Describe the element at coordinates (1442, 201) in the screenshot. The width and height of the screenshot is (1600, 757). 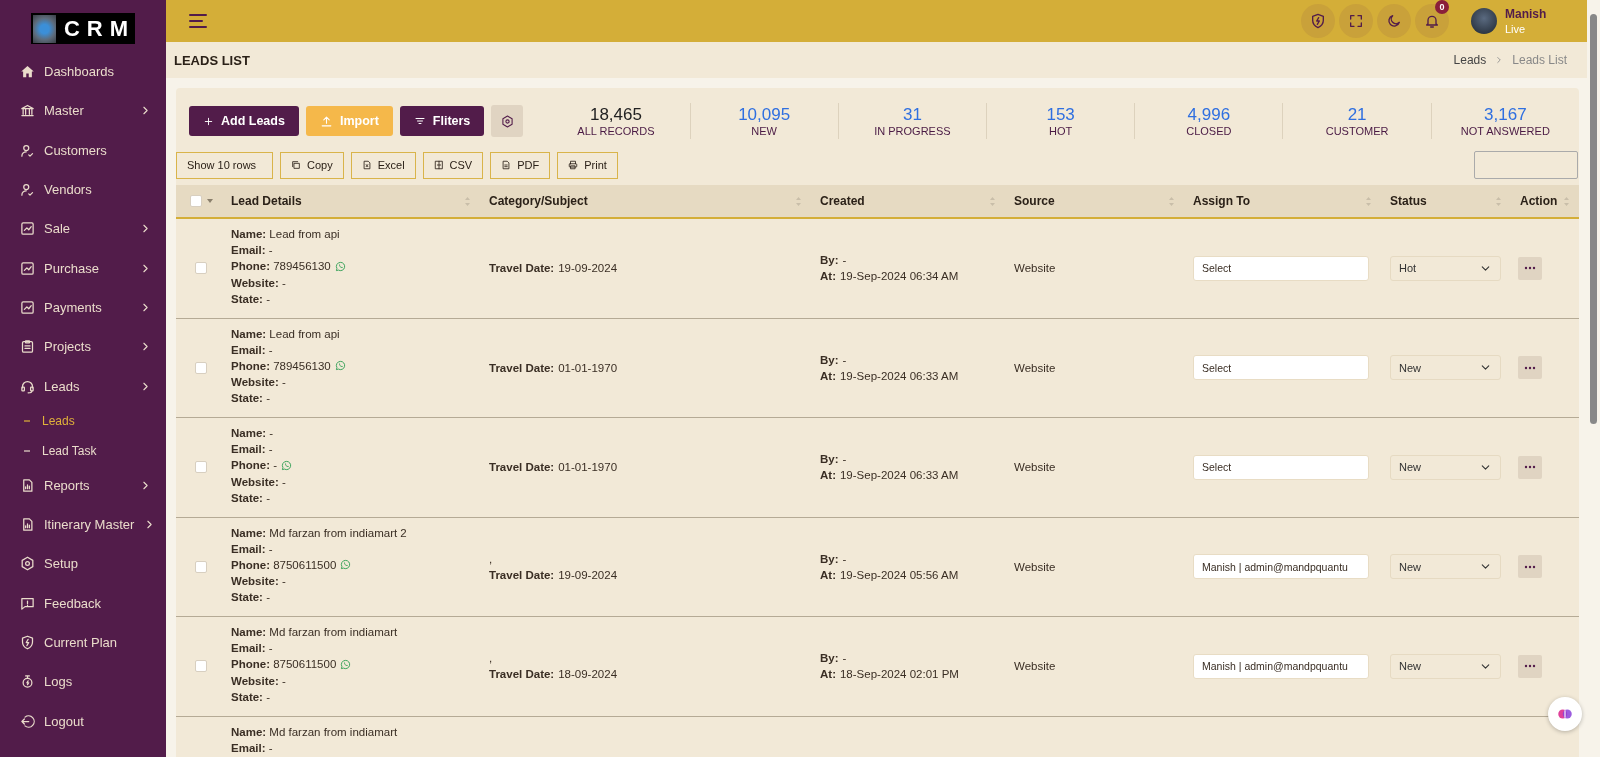
I see `column-header: Status` at that location.